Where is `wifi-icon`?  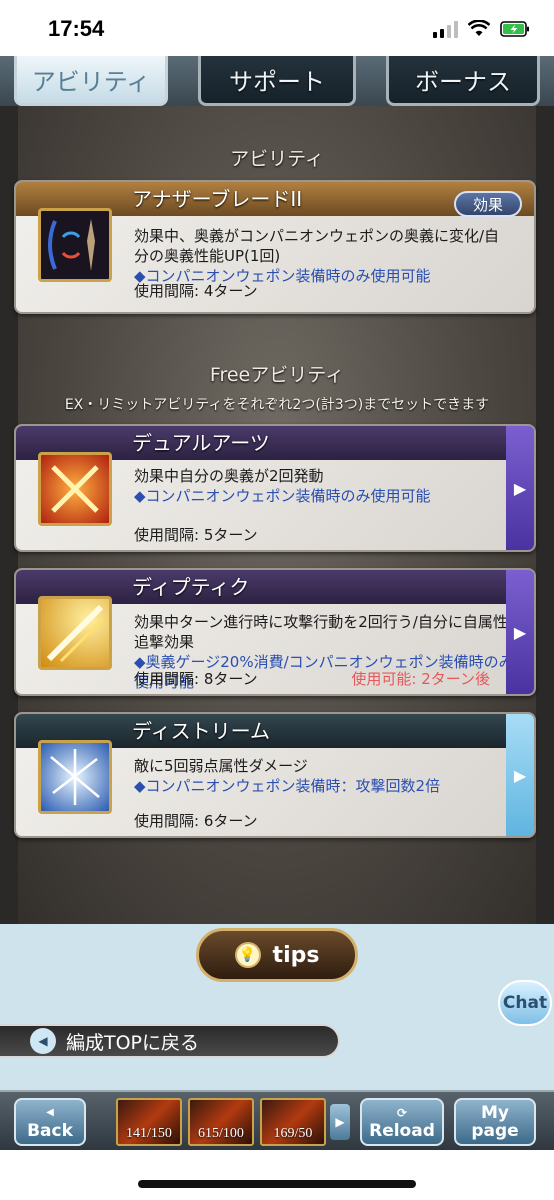 wifi-icon is located at coordinates (479, 28).